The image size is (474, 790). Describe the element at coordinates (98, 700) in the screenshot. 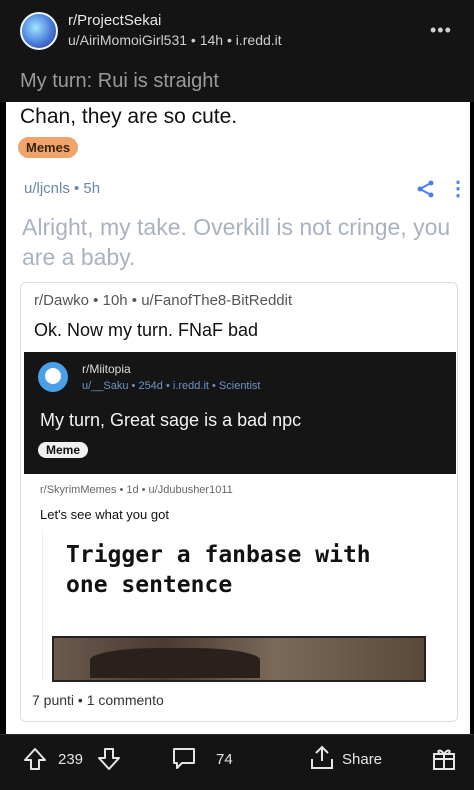

I see `post-stats: 7 punti • 1 commento` at that location.